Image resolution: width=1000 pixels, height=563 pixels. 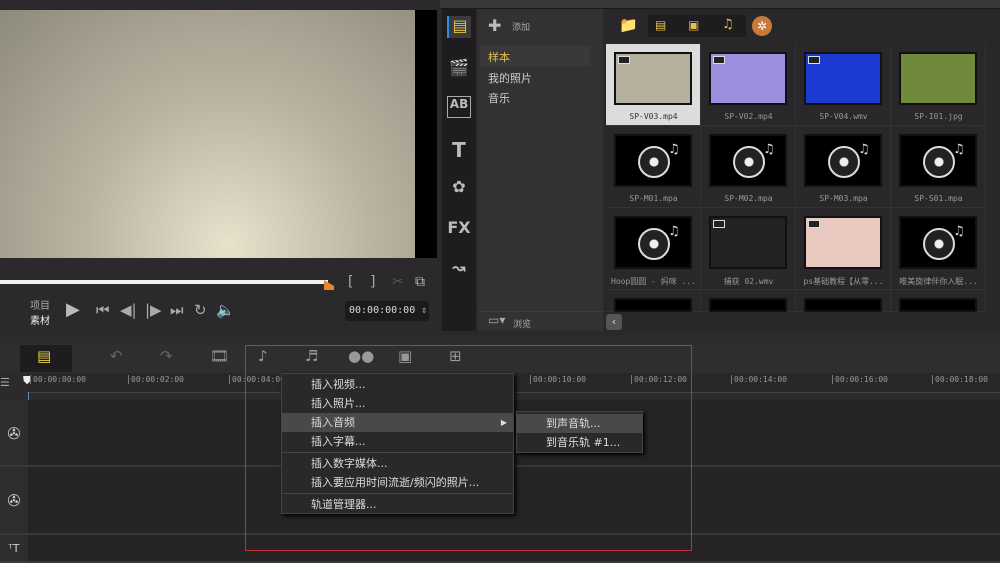 What do you see at coordinates (459, 229) in the screenshot?
I see `filter-icon: FX` at bounding box center [459, 229].